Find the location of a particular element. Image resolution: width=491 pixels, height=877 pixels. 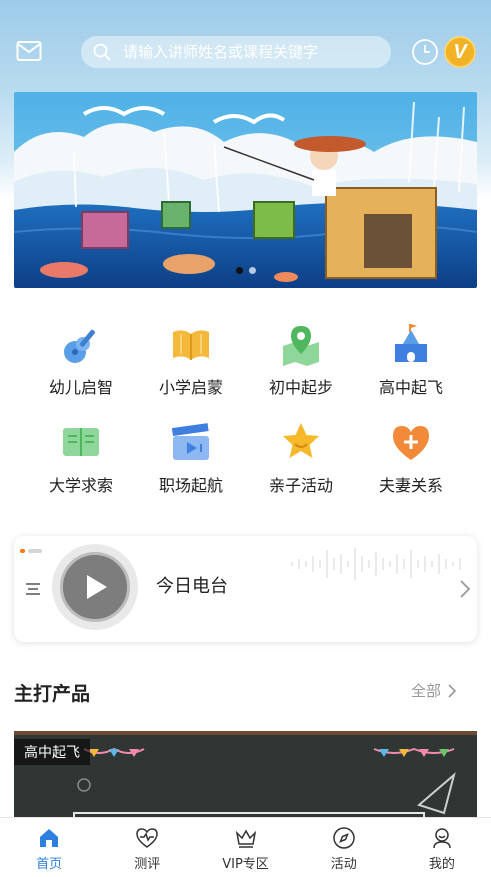

category-label: 亲子活动 is located at coordinates (300, 485).